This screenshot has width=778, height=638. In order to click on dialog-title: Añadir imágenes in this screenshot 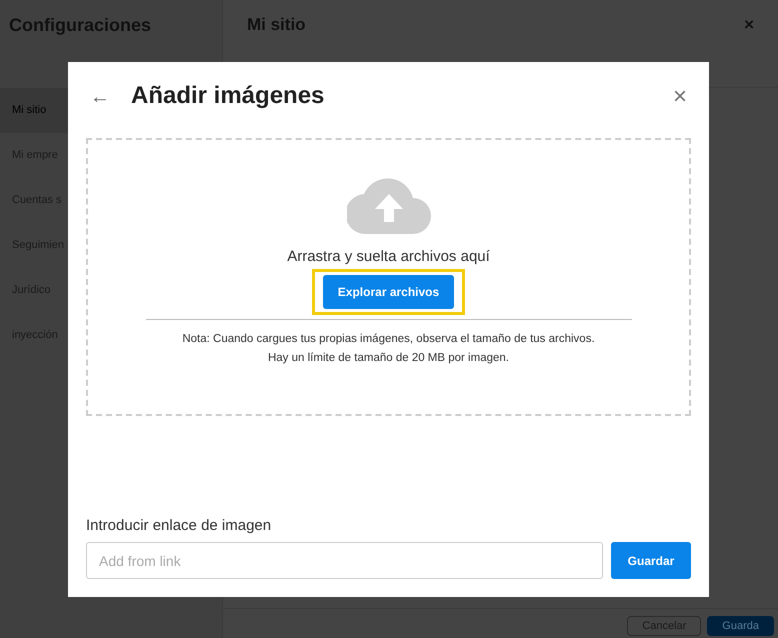, I will do `click(228, 96)`.